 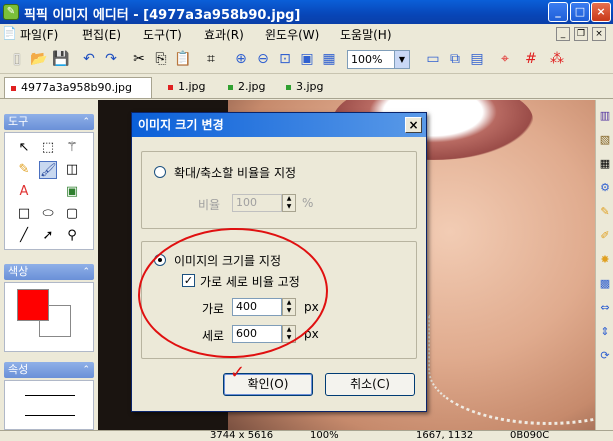 I want to click on grid-lines-icon: #, so click(x=531, y=59).